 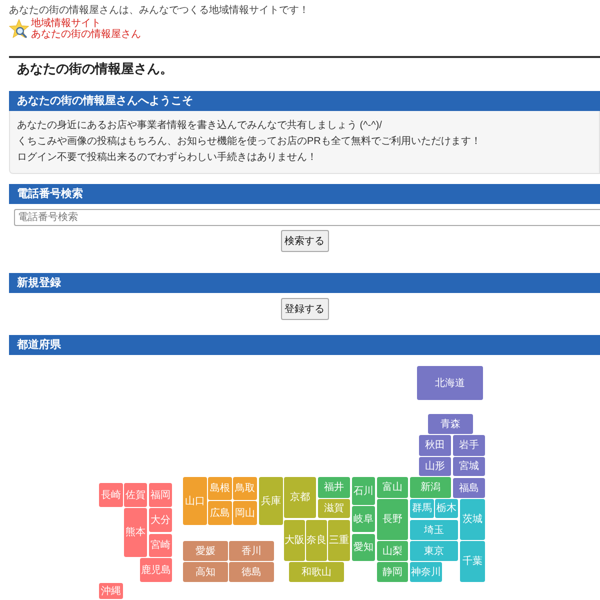 I want to click on prefecture-tile: 山口, so click(x=195, y=501).